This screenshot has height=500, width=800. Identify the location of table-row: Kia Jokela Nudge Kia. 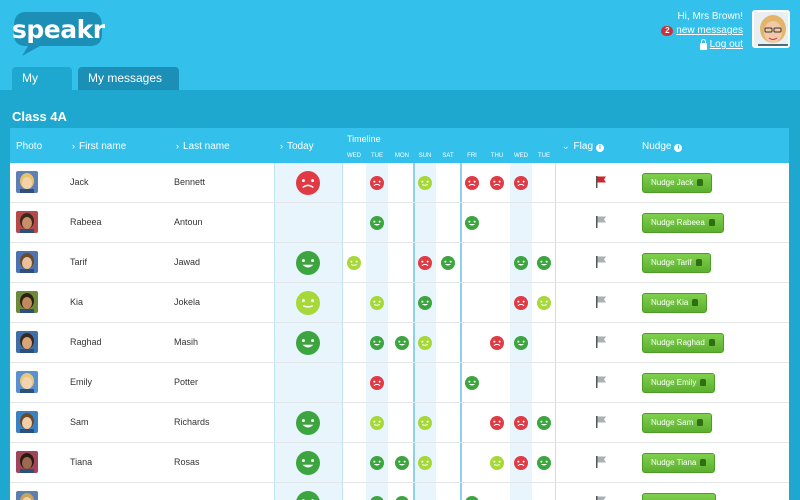
(399, 303).